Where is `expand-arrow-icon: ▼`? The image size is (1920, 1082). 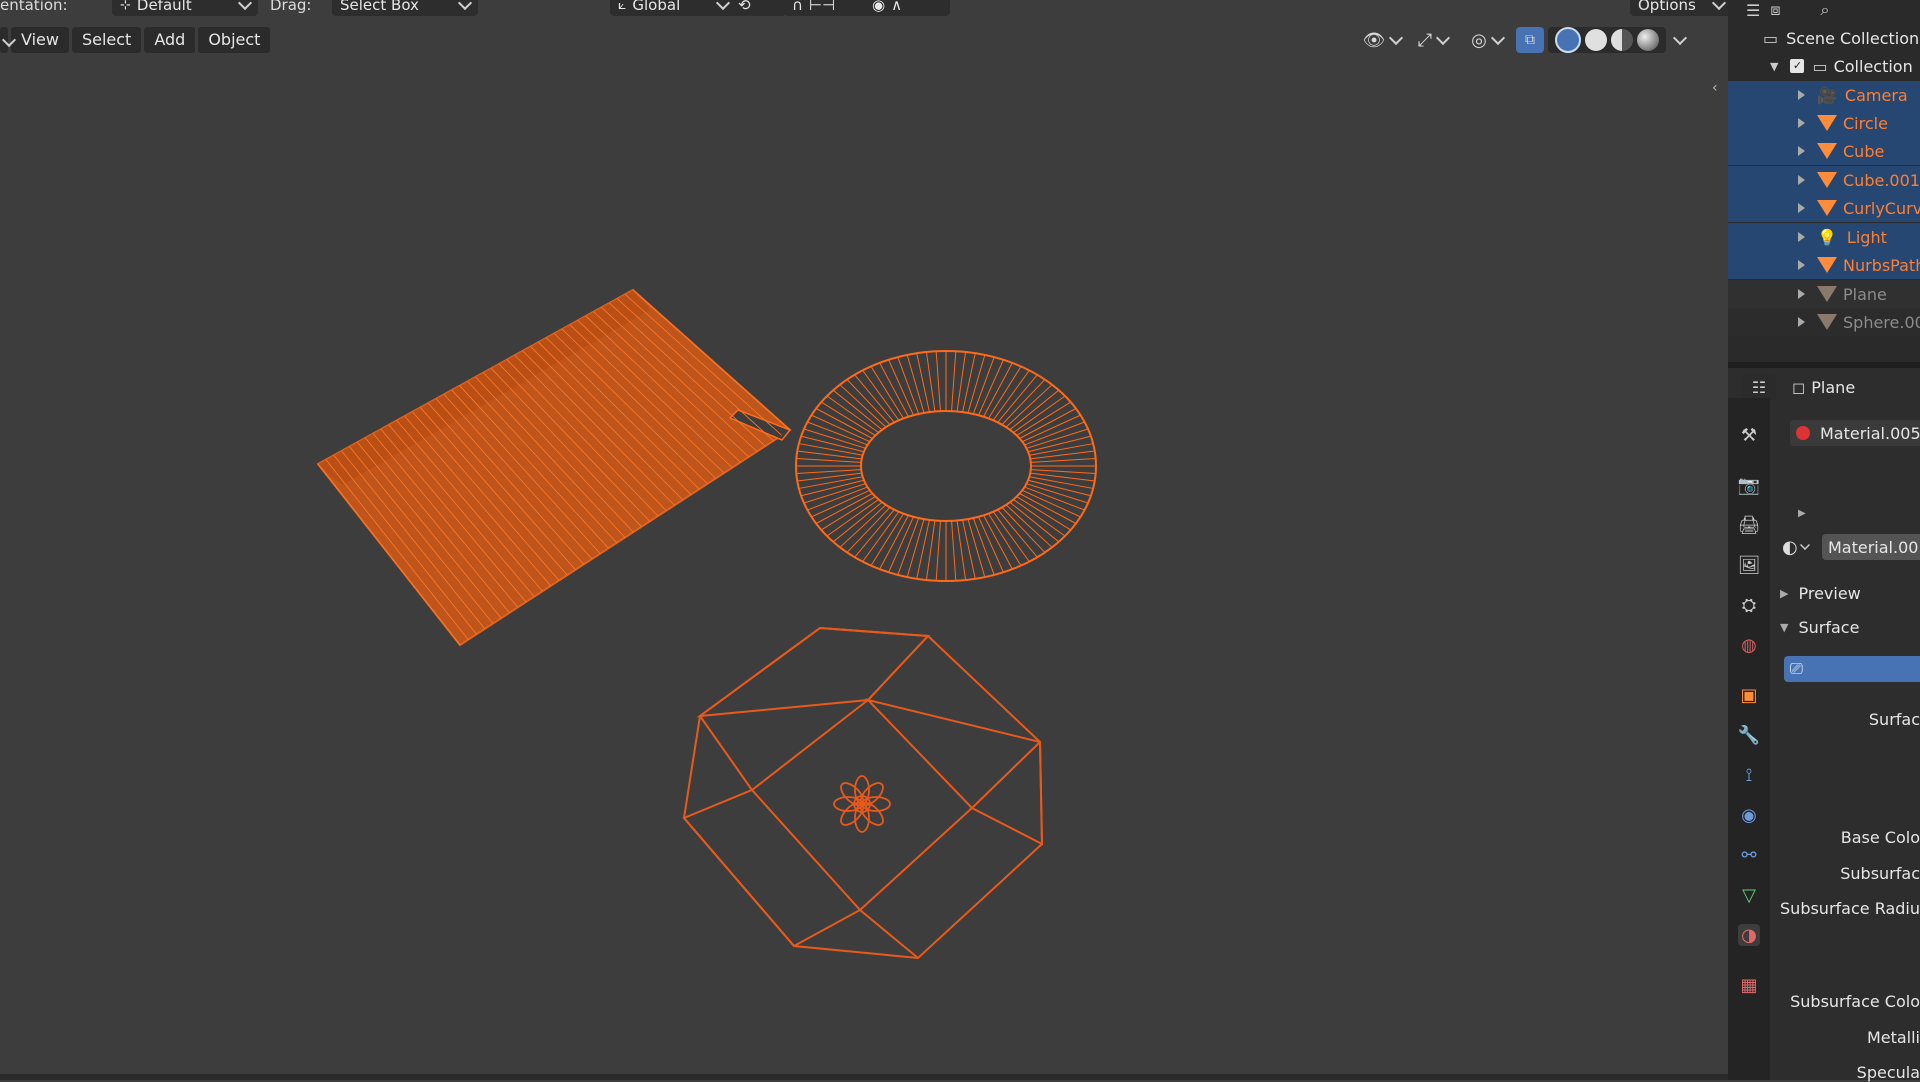 expand-arrow-icon: ▼ is located at coordinates (1774, 66).